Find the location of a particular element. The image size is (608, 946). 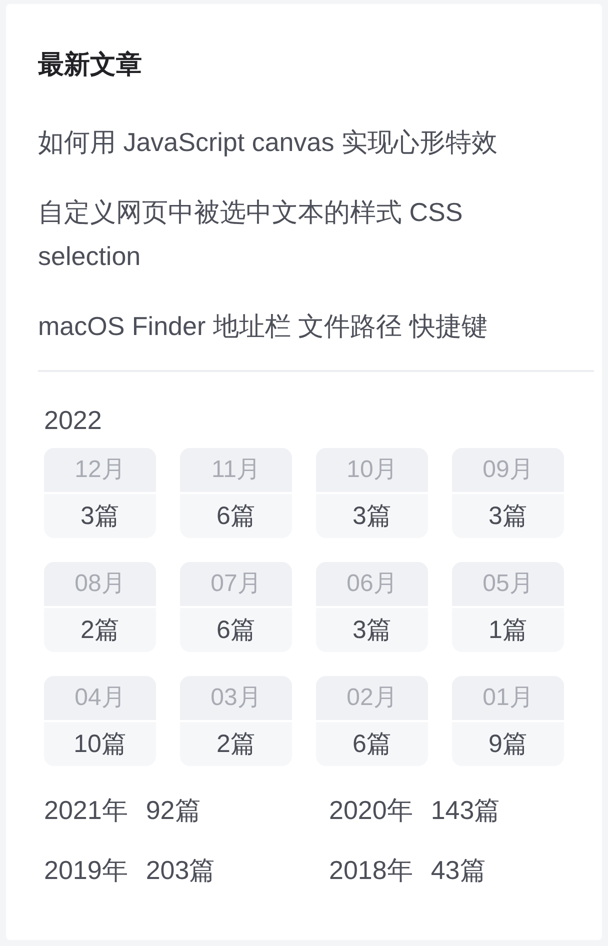

month-tile: 02月 6篇 is located at coordinates (372, 721).